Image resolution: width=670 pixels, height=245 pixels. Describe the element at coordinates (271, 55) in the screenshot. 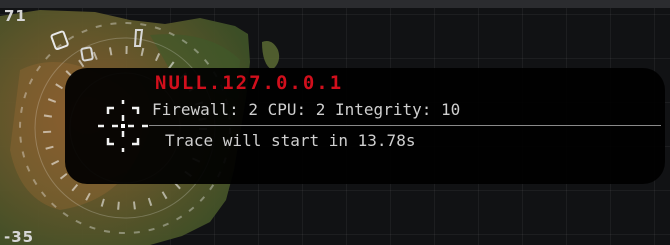

I see `island` at that location.